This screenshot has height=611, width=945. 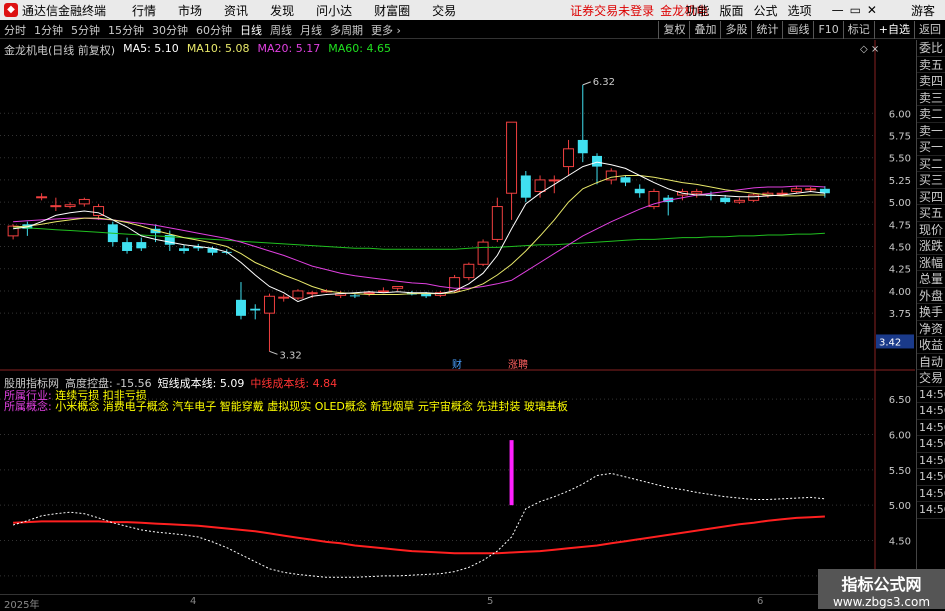 What do you see at coordinates (193, 601) in the screenshot?
I see `date-label-apr: 4` at bounding box center [193, 601].